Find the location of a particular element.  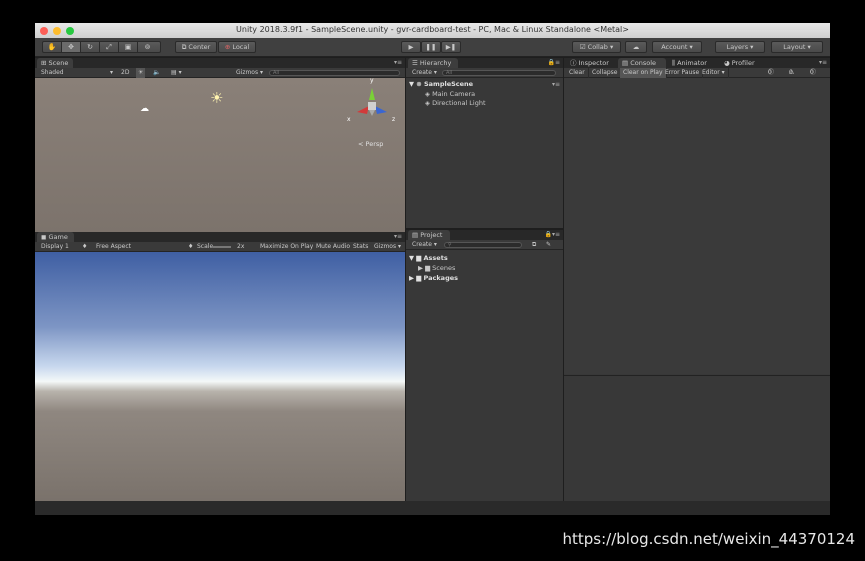

hierarchy-item-label: Directional Light is located at coordinates (459, 103).